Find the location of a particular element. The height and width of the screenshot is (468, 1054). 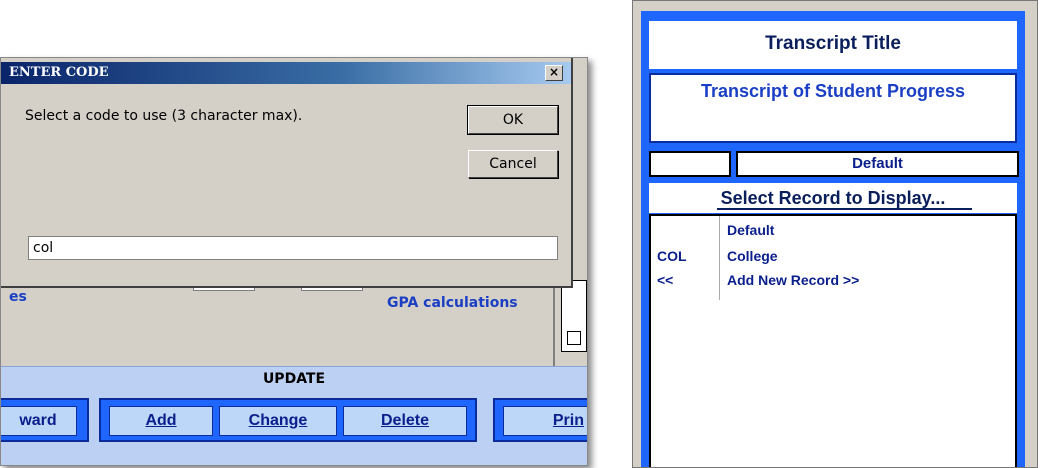

edit-button-group: Add Change Delete is located at coordinates (288, 420).